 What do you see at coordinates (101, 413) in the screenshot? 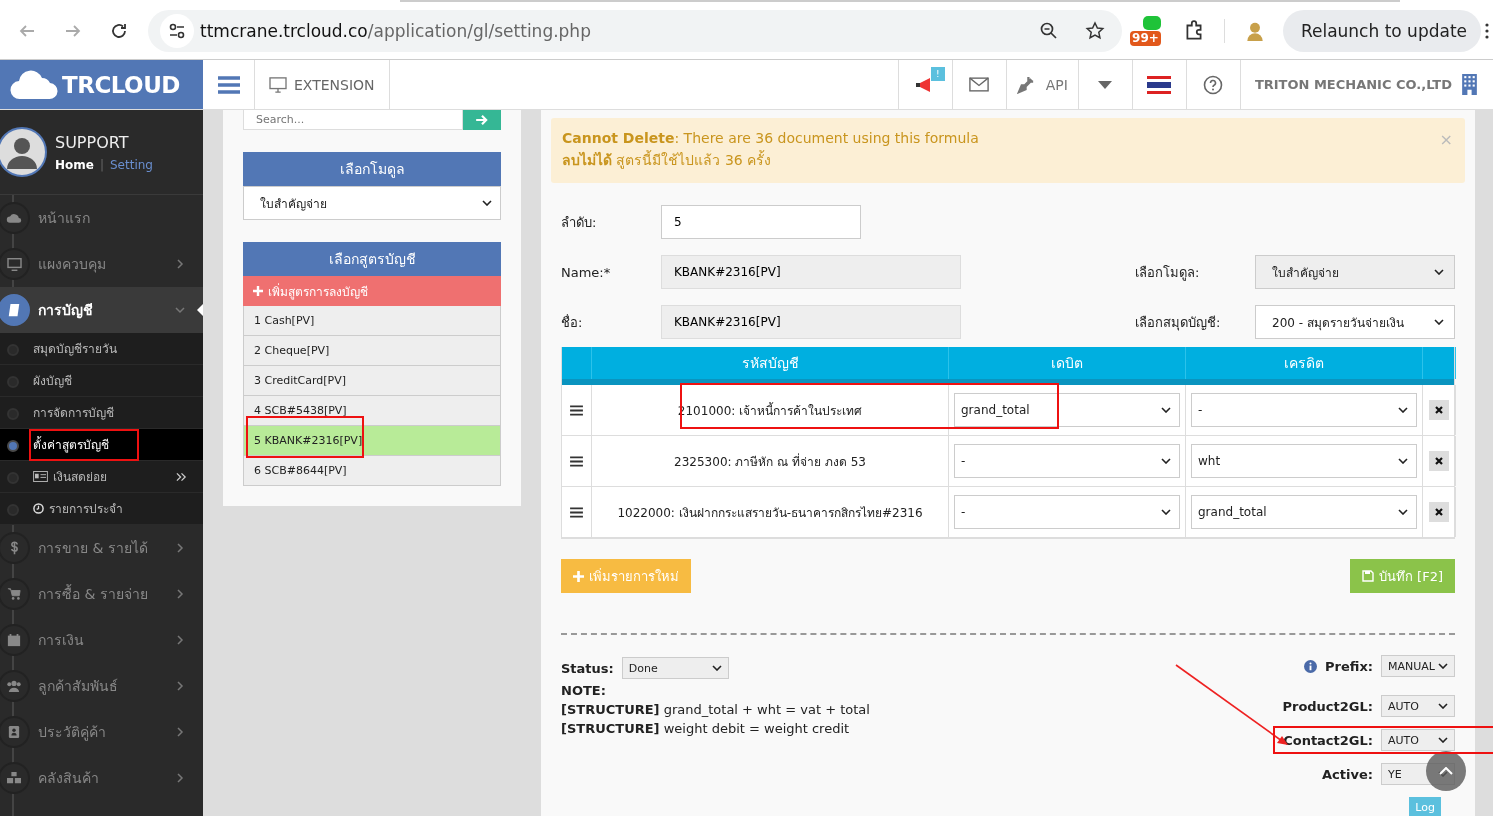
I see `submenu-item: การจัดการบัญชี` at bounding box center [101, 413].